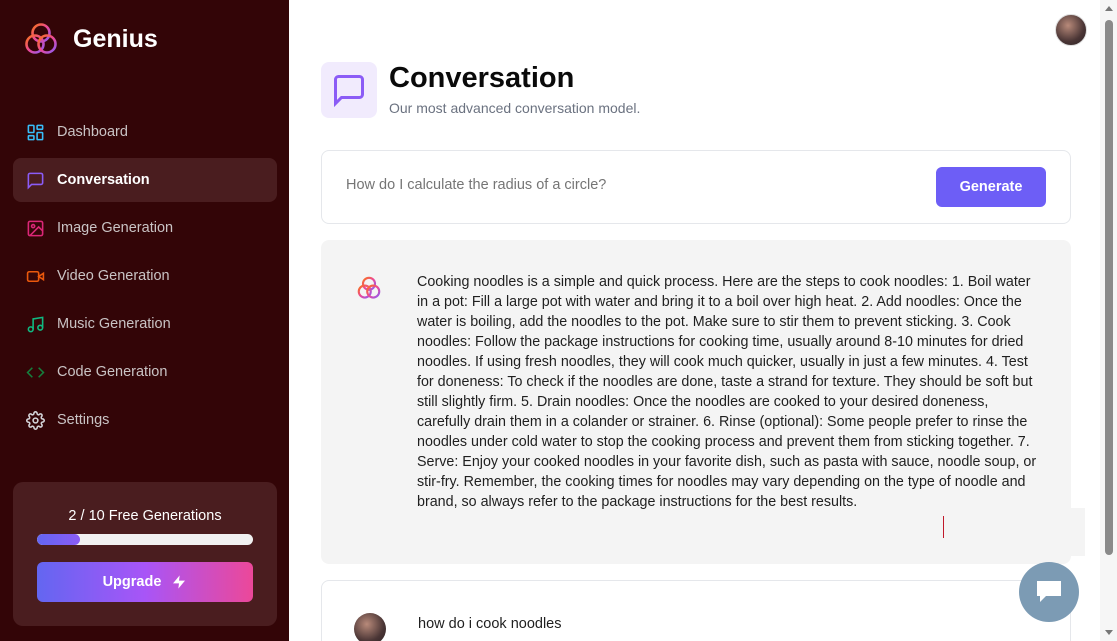 This screenshot has height=641, width=1117. I want to click on zap-icon, so click(179, 582).